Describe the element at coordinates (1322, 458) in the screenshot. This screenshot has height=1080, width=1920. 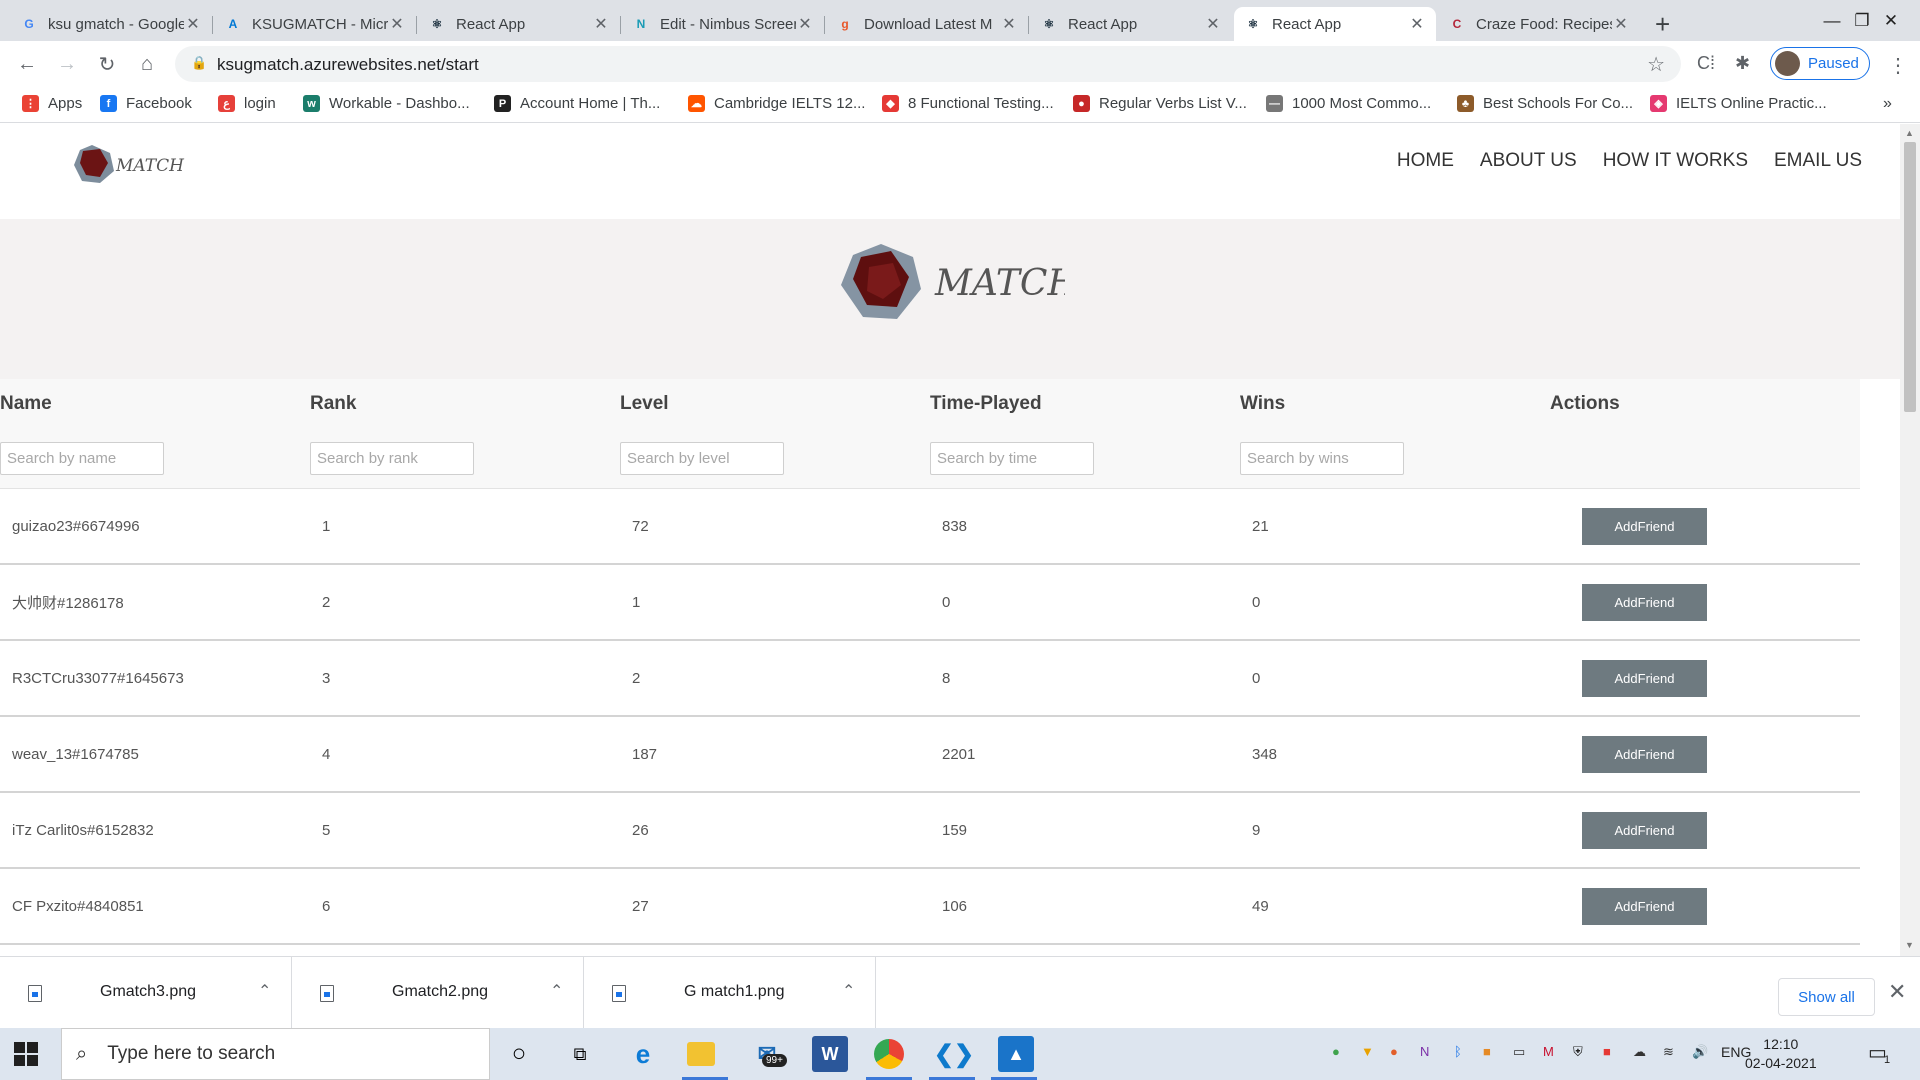
I see `search-wins-input` at that location.